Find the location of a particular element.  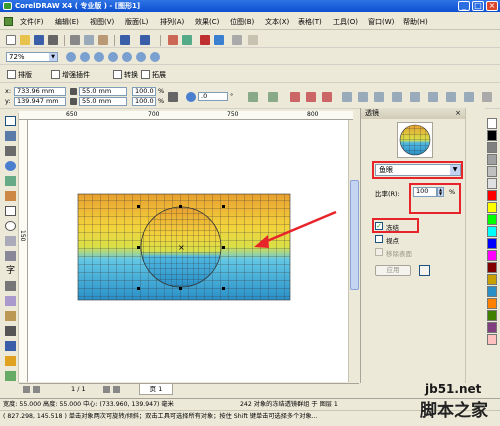

outline-tool-icon is located at coordinates (10, 346).